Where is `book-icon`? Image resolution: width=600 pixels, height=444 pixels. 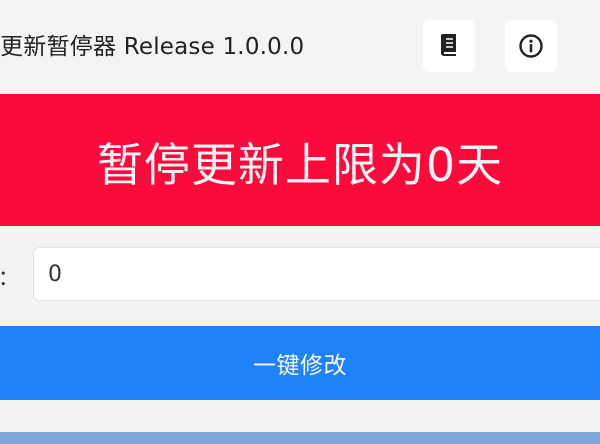
book-icon is located at coordinates (449, 46).